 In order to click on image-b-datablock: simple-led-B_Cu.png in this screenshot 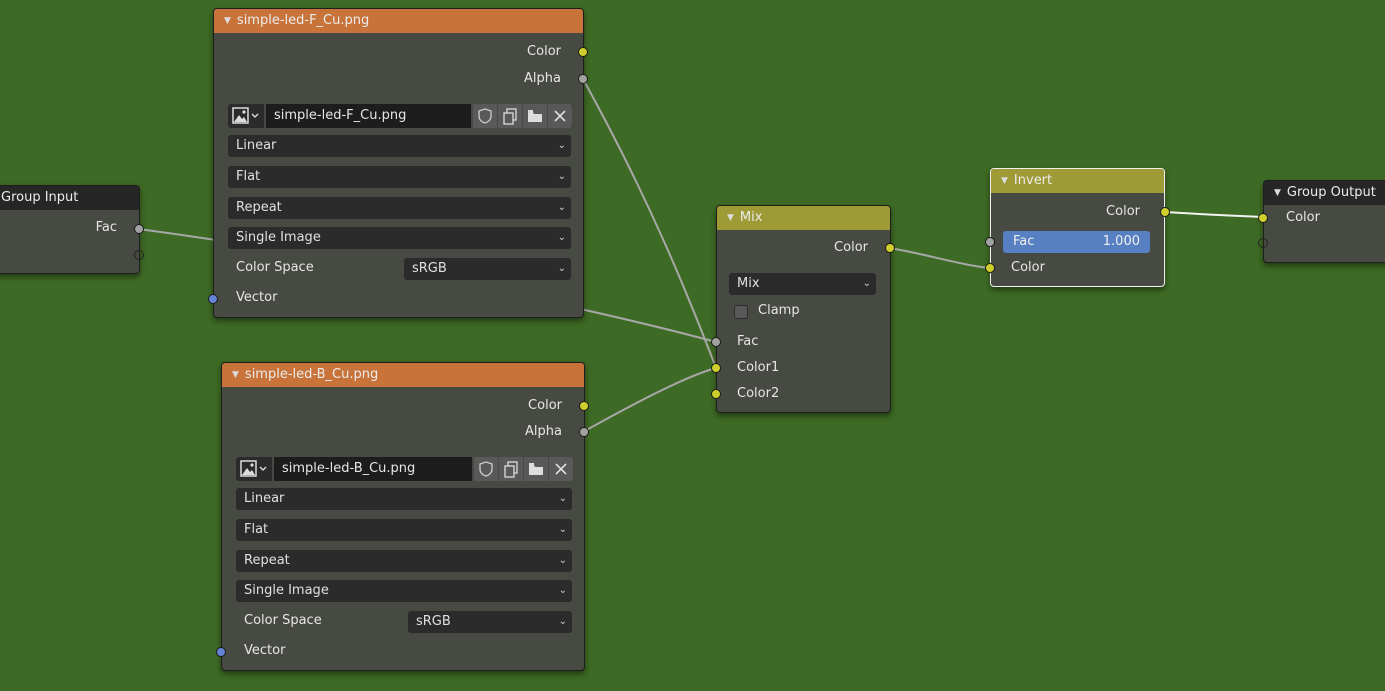, I will do `click(404, 469)`.